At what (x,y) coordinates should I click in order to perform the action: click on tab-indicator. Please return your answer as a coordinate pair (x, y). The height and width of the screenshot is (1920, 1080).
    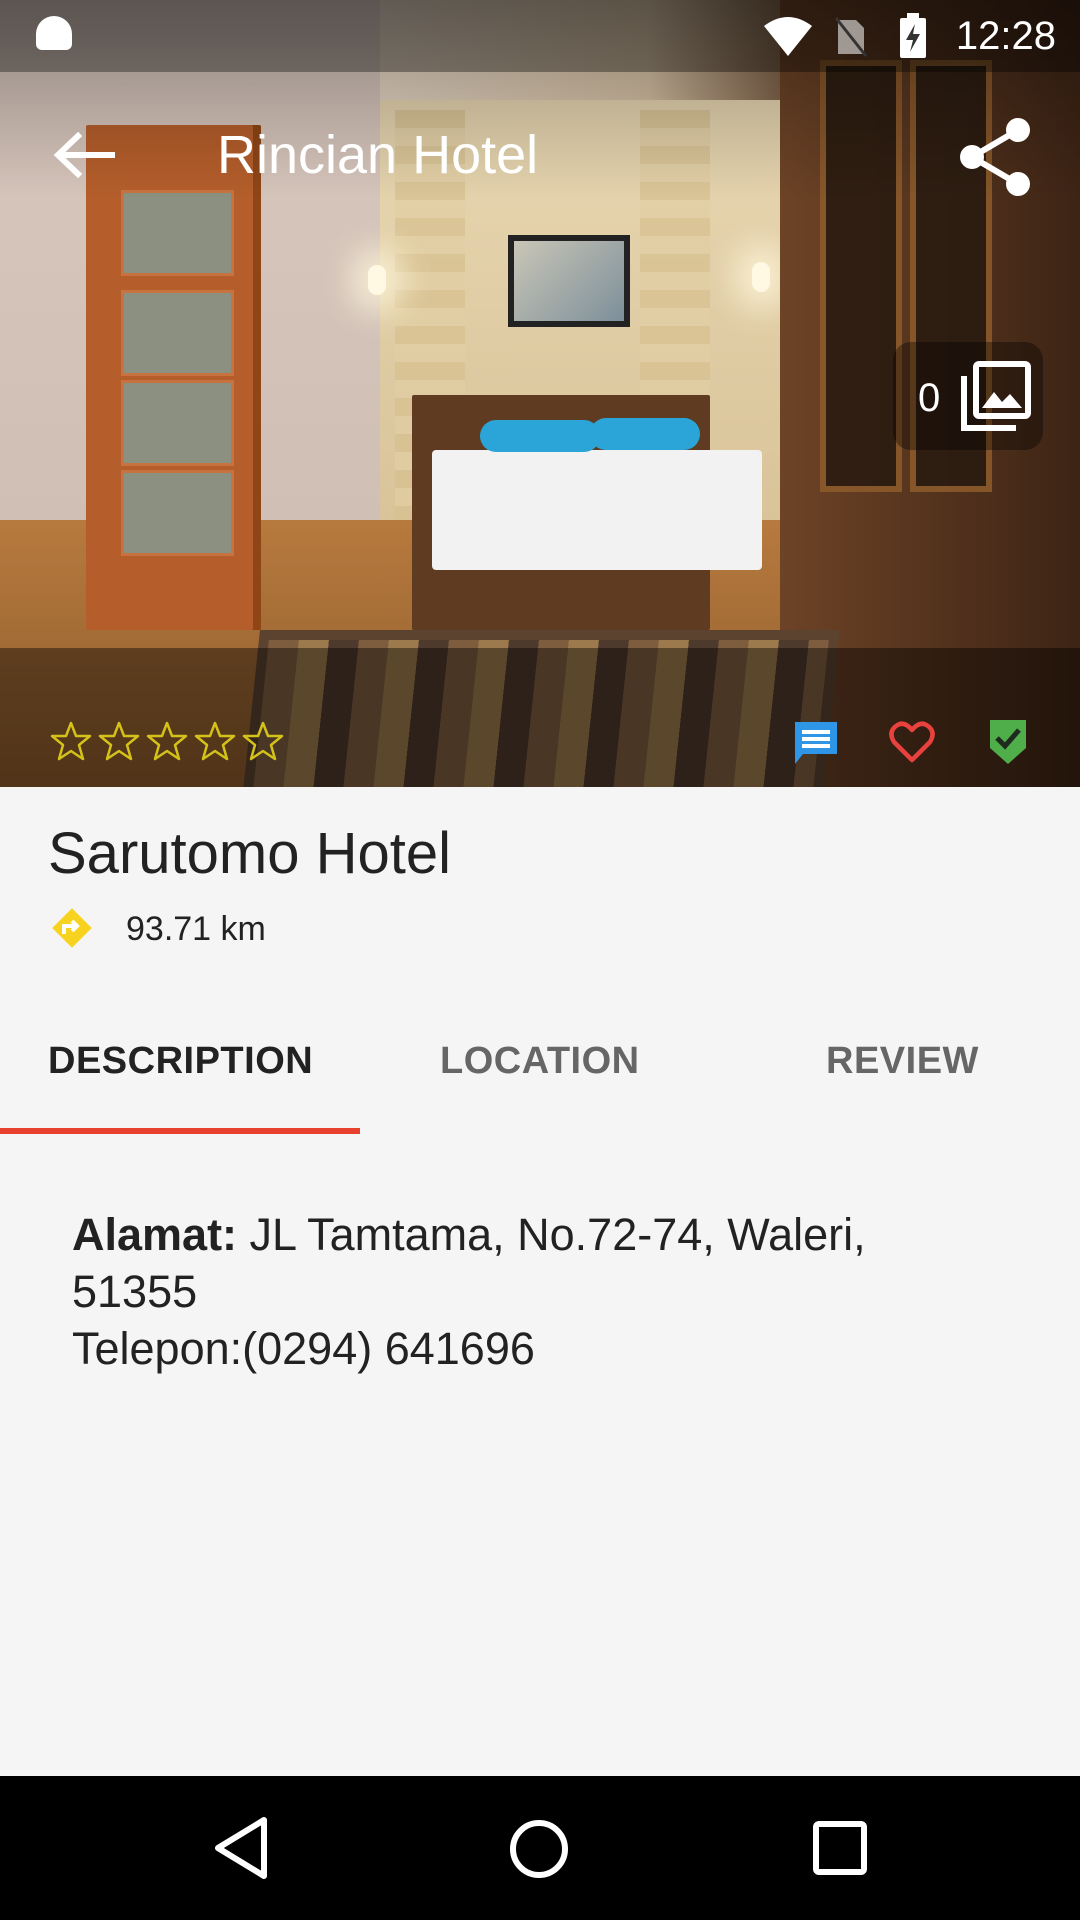
    Looking at the image, I should click on (180, 1131).